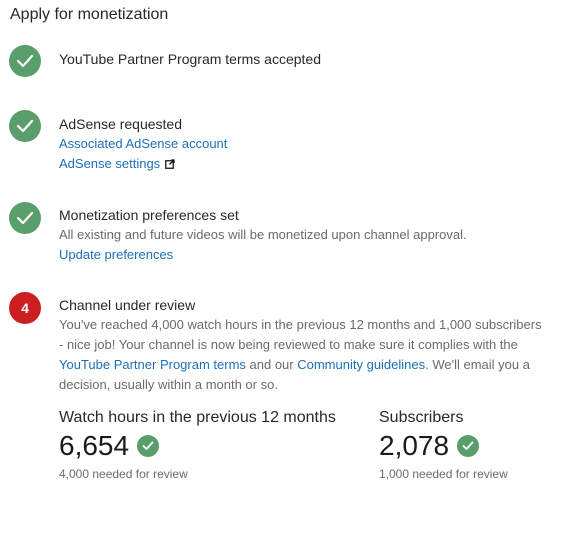 The image size is (576, 555). What do you see at coordinates (120, 124) in the screenshot?
I see `step-title: AdSense requested` at bounding box center [120, 124].